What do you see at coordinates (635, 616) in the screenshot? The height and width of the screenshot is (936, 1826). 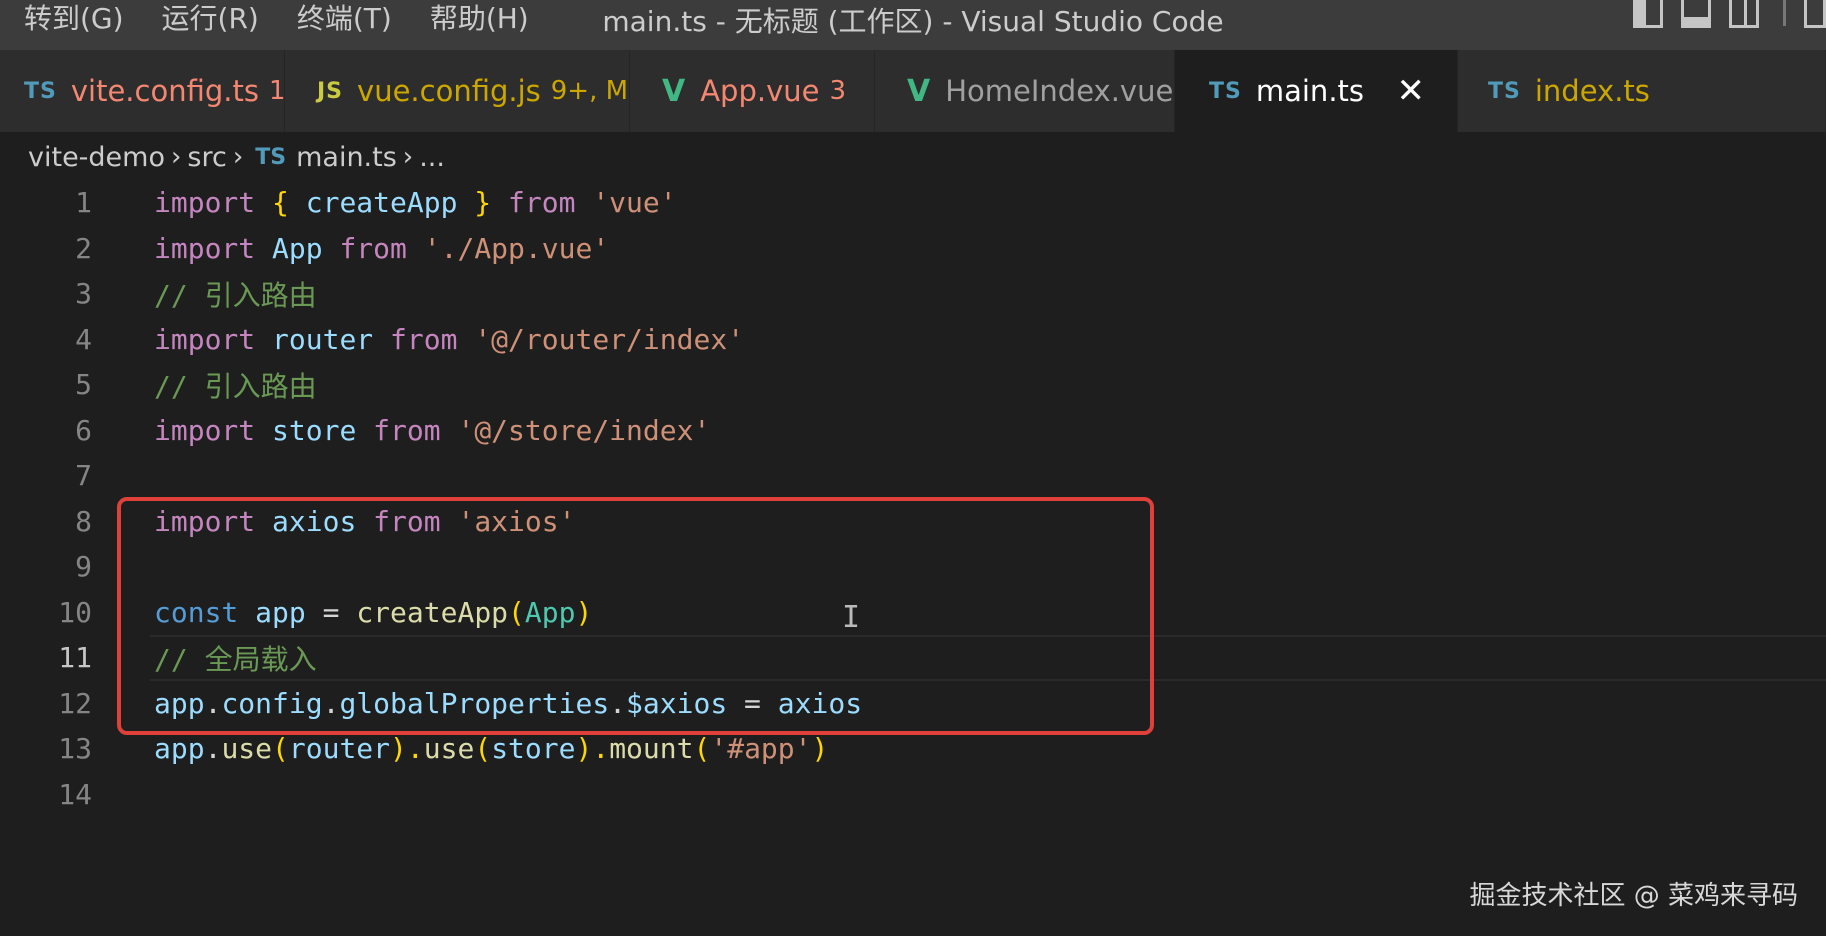 I see `annotation-highlight-box` at bounding box center [635, 616].